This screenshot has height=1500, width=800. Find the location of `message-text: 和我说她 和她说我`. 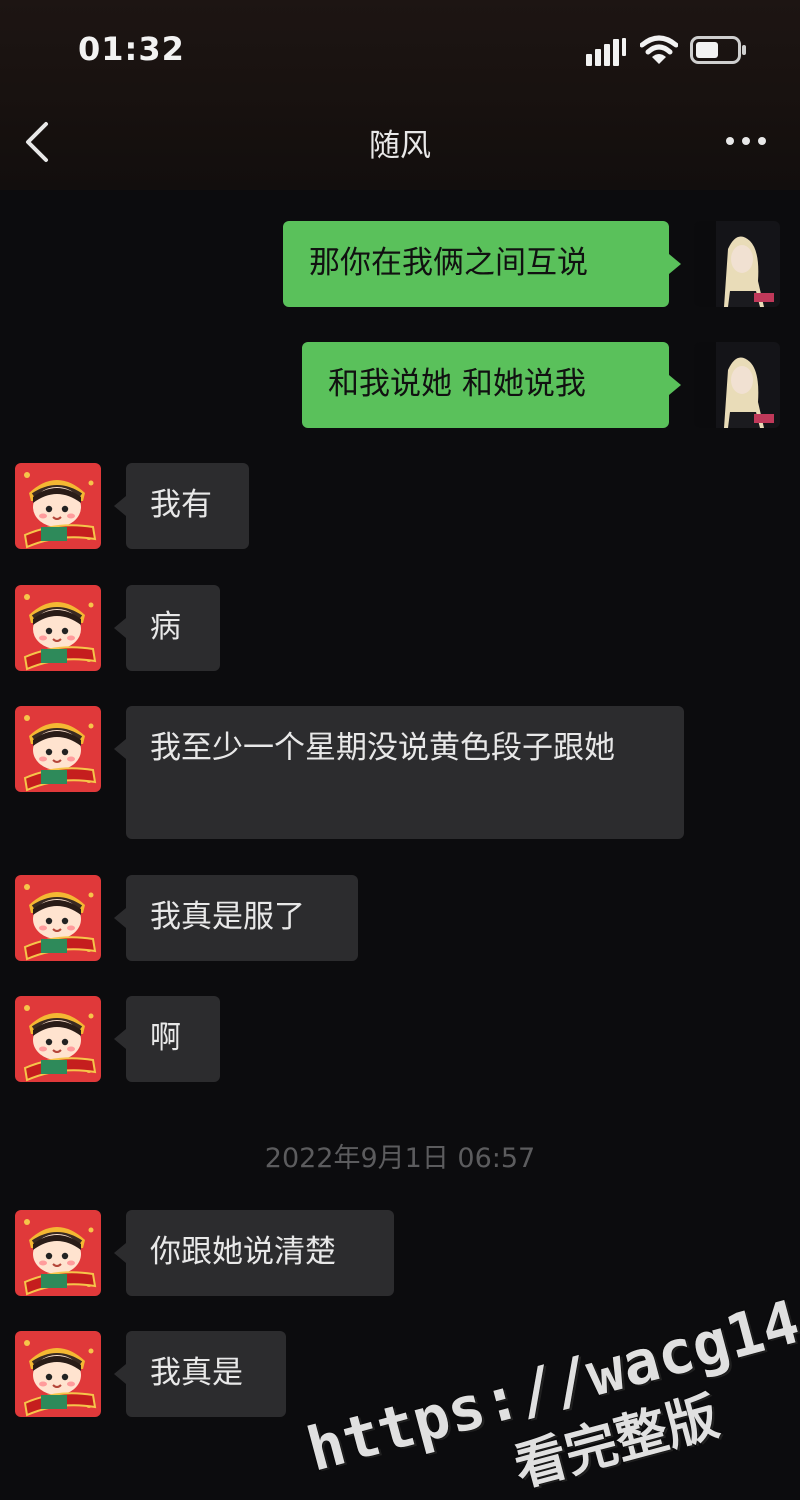

message-text: 和我说她 和她说我 is located at coordinates (457, 384).